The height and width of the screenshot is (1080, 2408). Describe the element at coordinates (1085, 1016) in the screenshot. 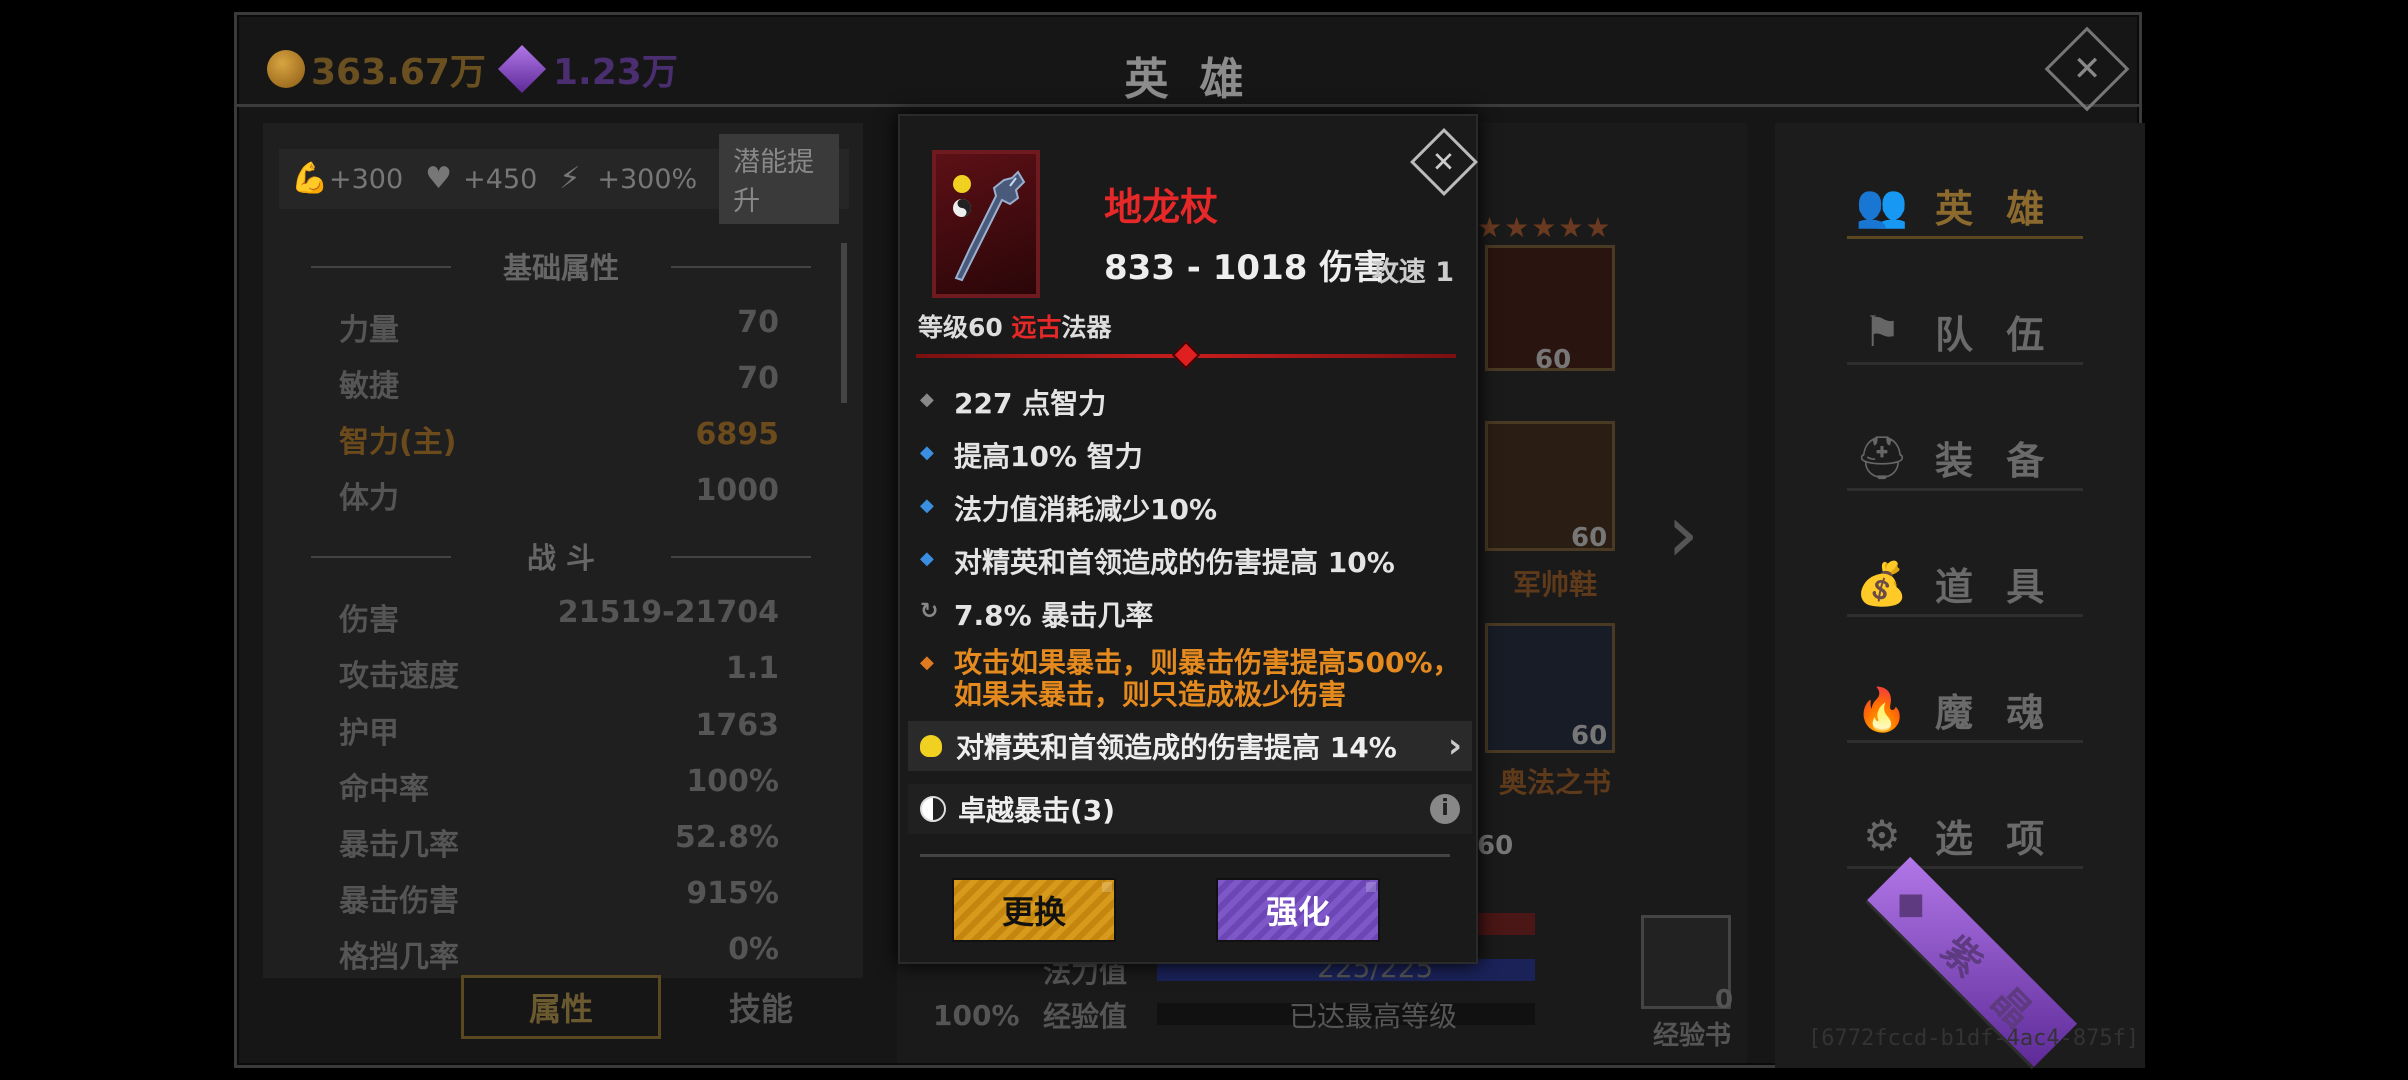

I see `exp-label: 经验值` at that location.